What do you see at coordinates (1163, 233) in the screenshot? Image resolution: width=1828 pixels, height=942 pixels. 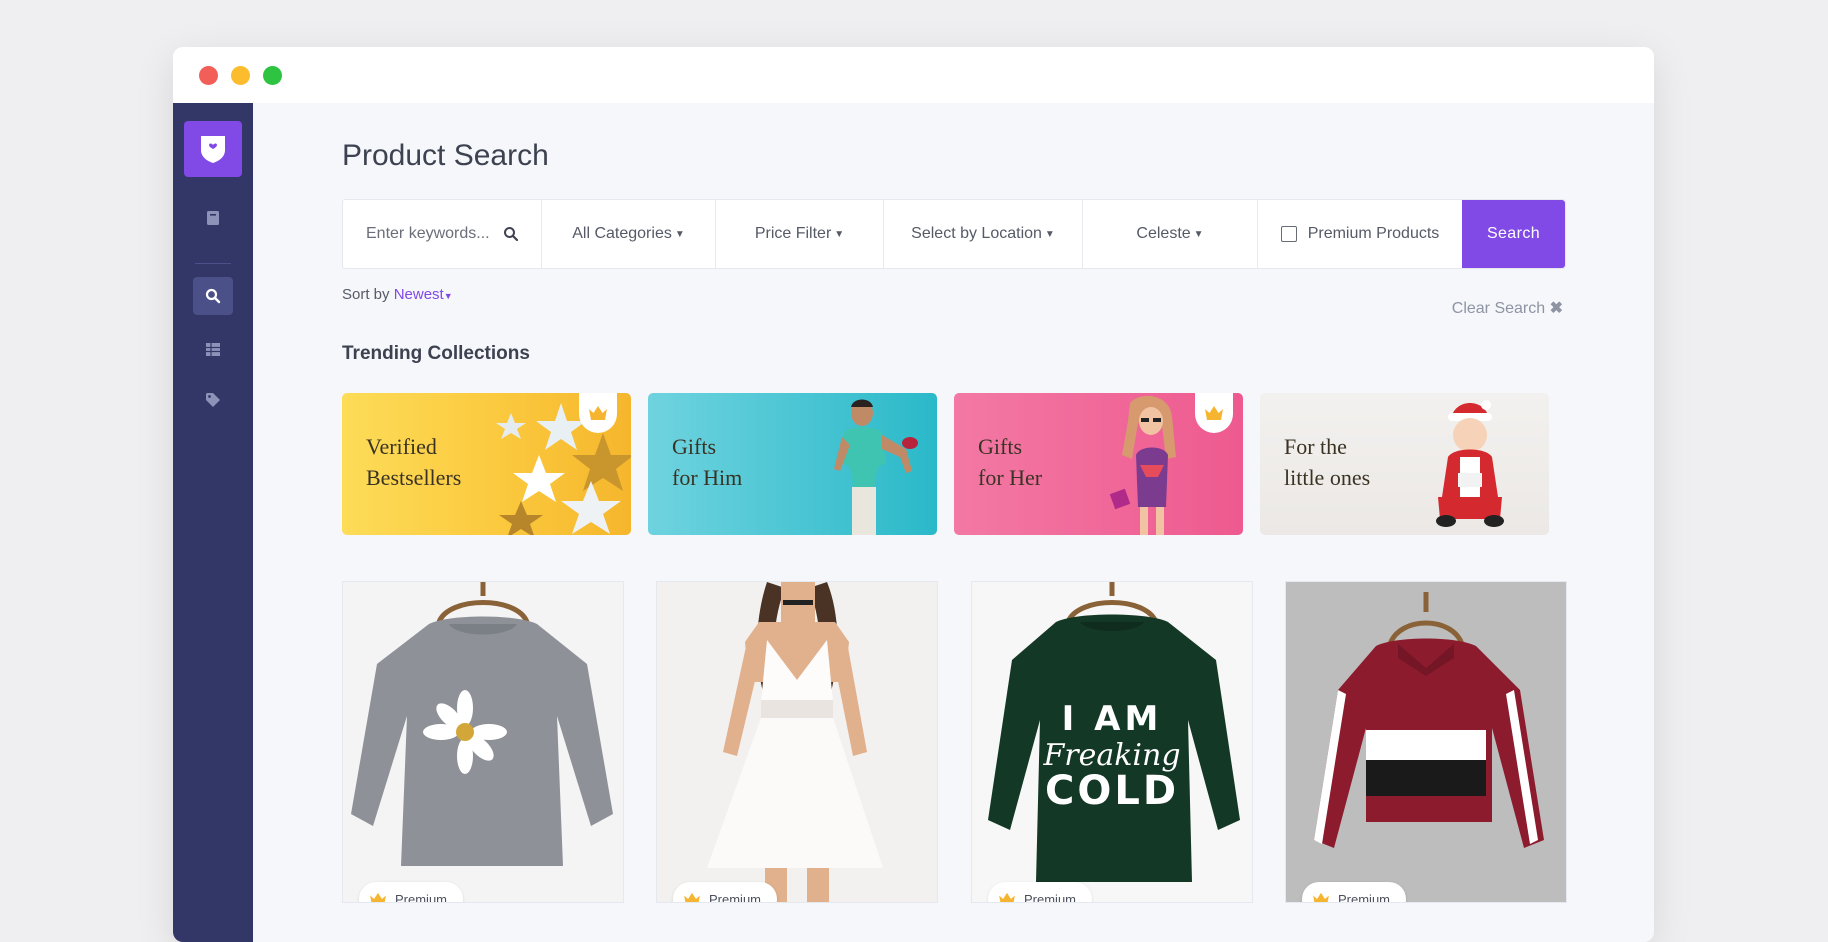 I see `user-value: Celeste` at bounding box center [1163, 233].